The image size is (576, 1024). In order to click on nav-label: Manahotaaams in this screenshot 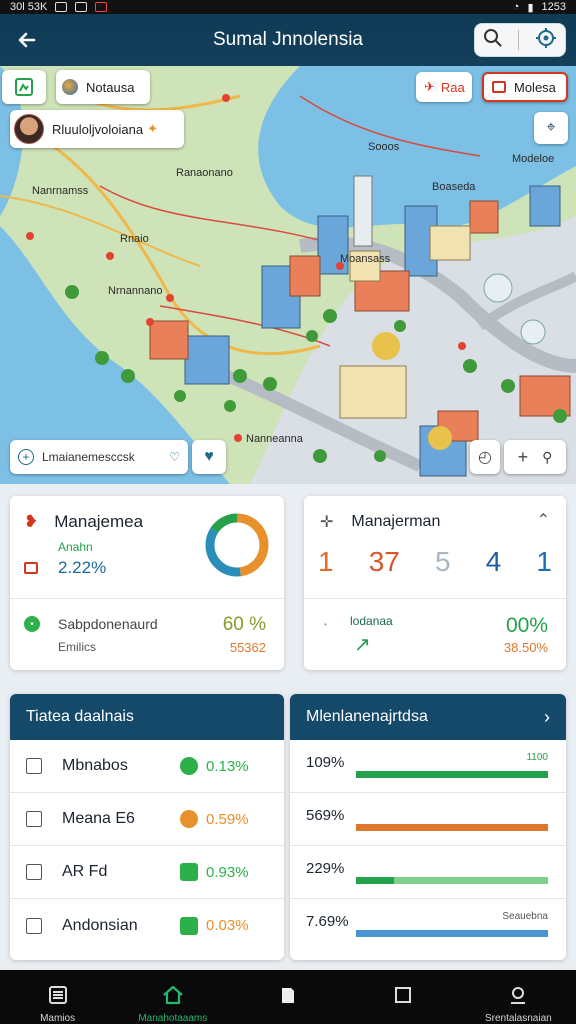, I will do `click(173, 1018)`.